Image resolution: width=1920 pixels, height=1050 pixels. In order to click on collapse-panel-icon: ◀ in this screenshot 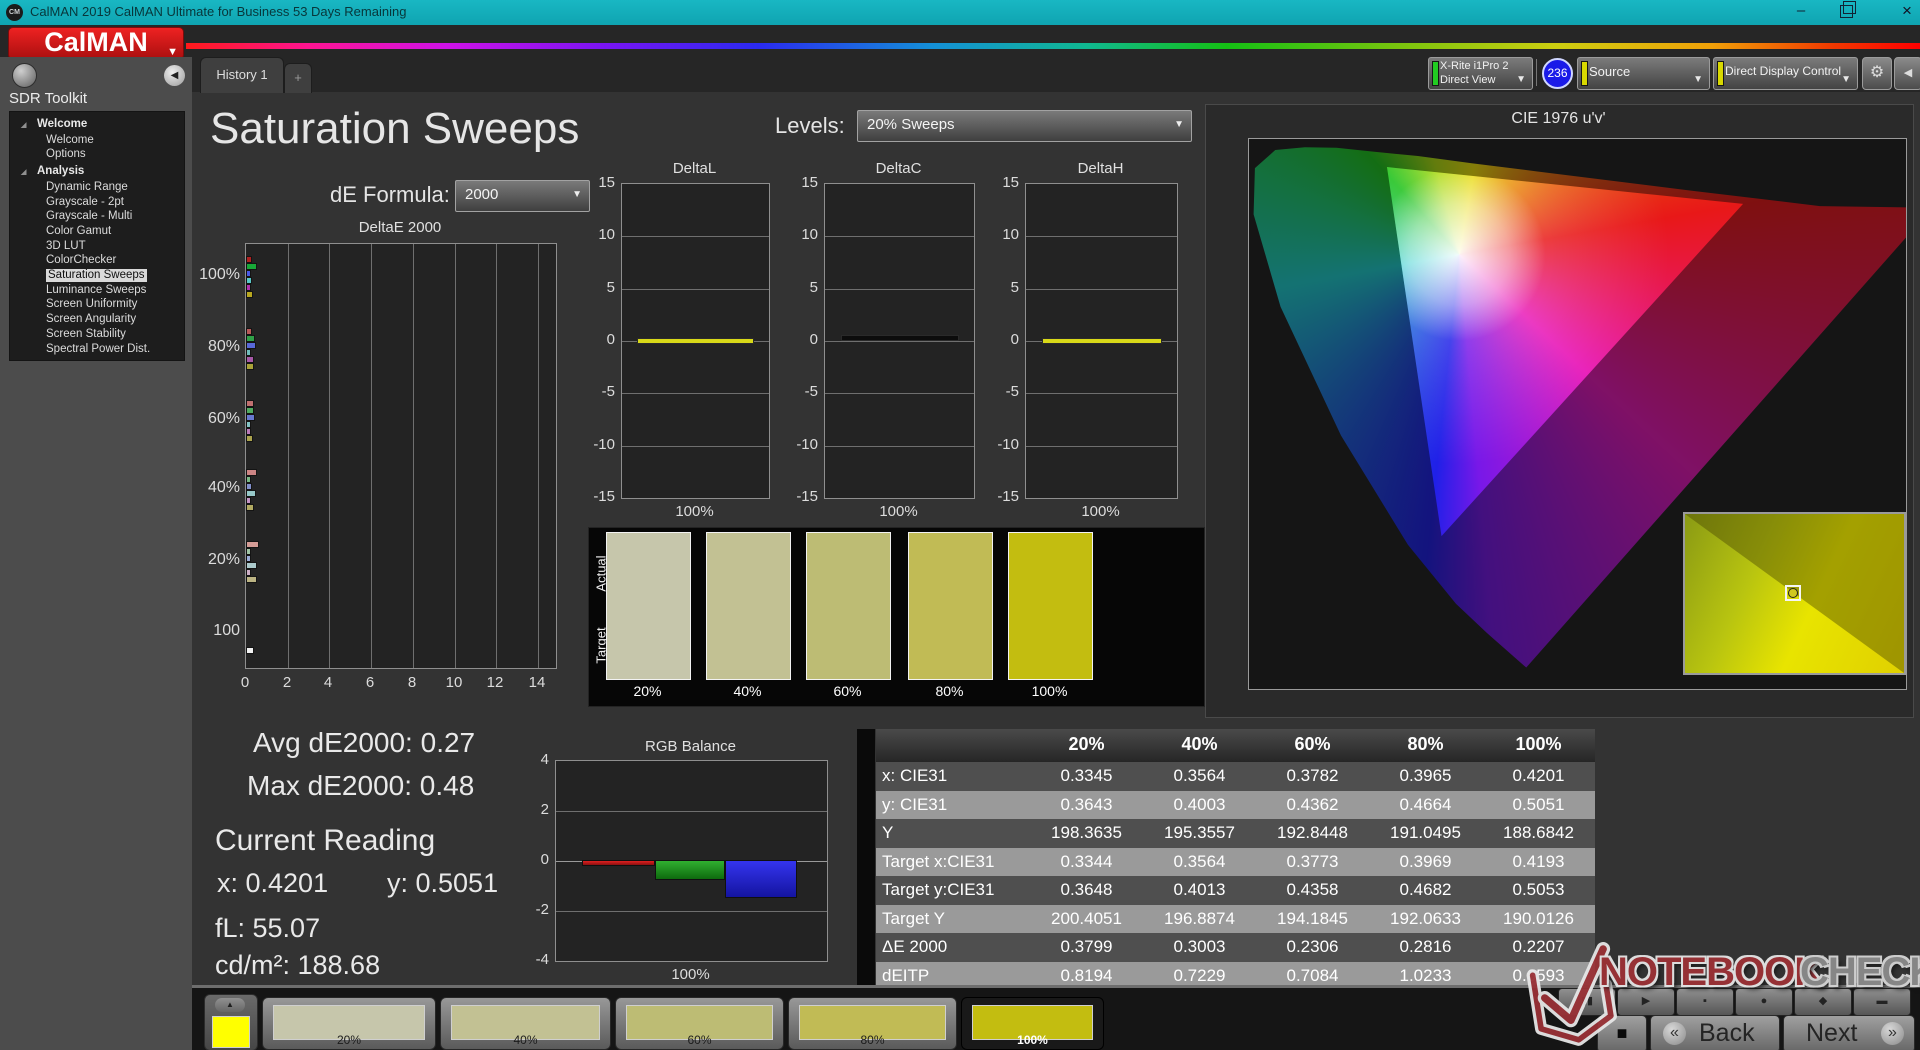, I will do `click(1907, 73)`.